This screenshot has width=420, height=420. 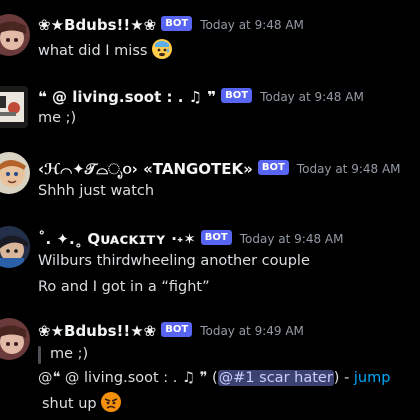 What do you see at coordinates (275, 378) in the screenshot?
I see `mention: @#1 scar hater` at bounding box center [275, 378].